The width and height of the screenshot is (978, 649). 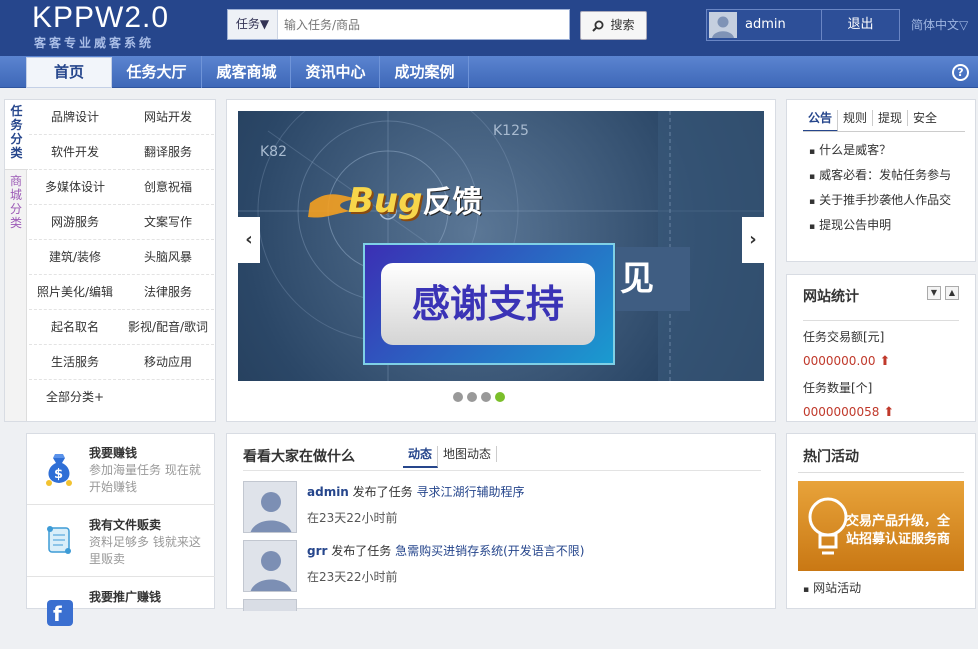 What do you see at coordinates (168, 117) in the screenshot?
I see `category-item: 网站开发` at bounding box center [168, 117].